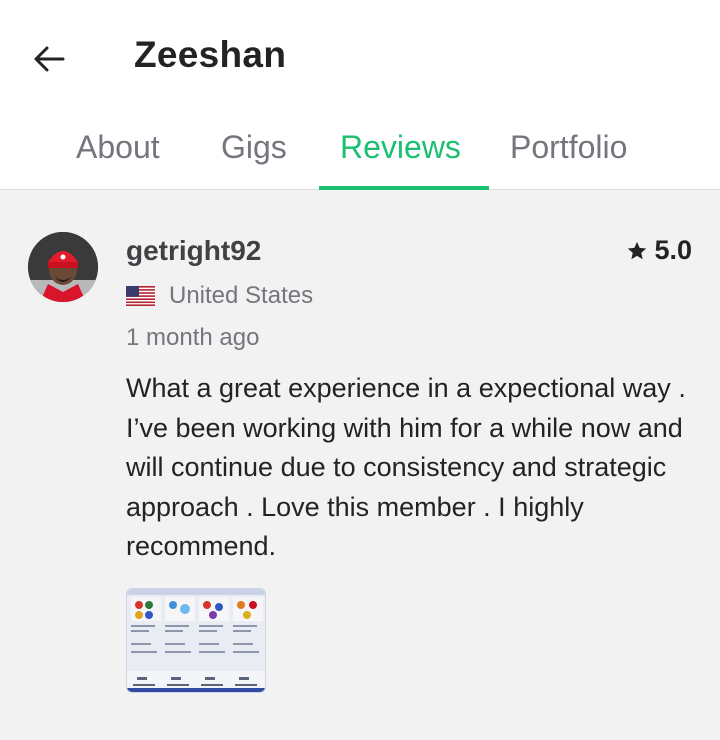 This screenshot has width=720, height=740. Describe the element at coordinates (568, 156) in the screenshot. I see `tab-portfolio: Portfolio` at that location.